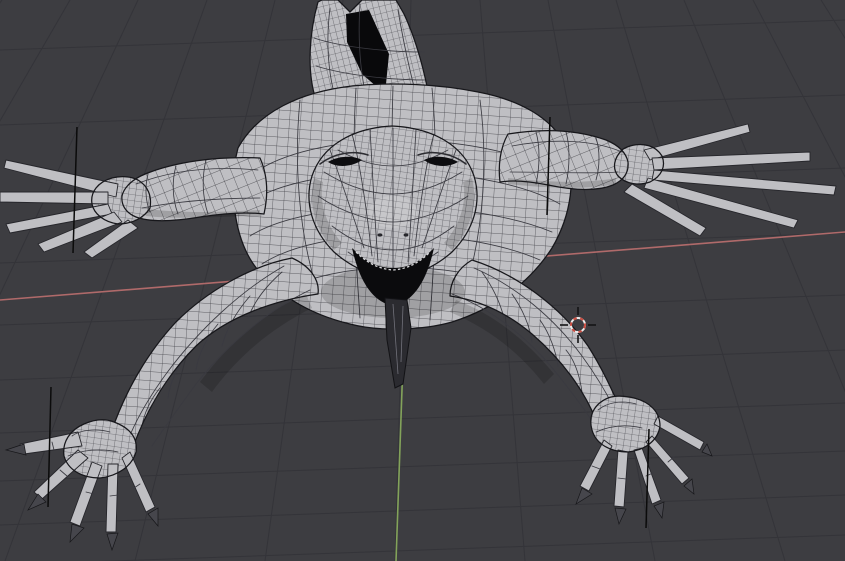 This screenshot has width=845, height=561. What do you see at coordinates (406, 235) in the screenshot?
I see `right-nostril` at bounding box center [406, 235].